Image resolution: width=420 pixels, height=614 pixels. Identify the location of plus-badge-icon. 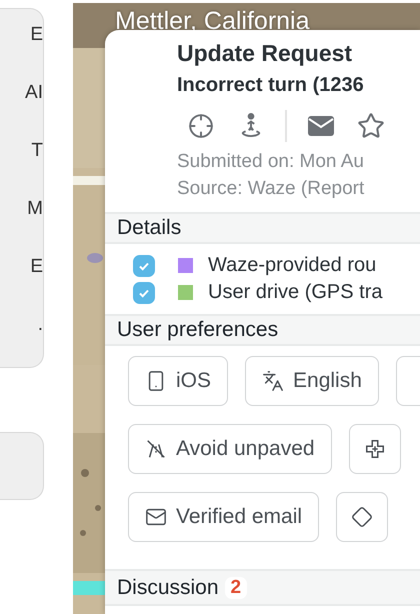
(375, 449).